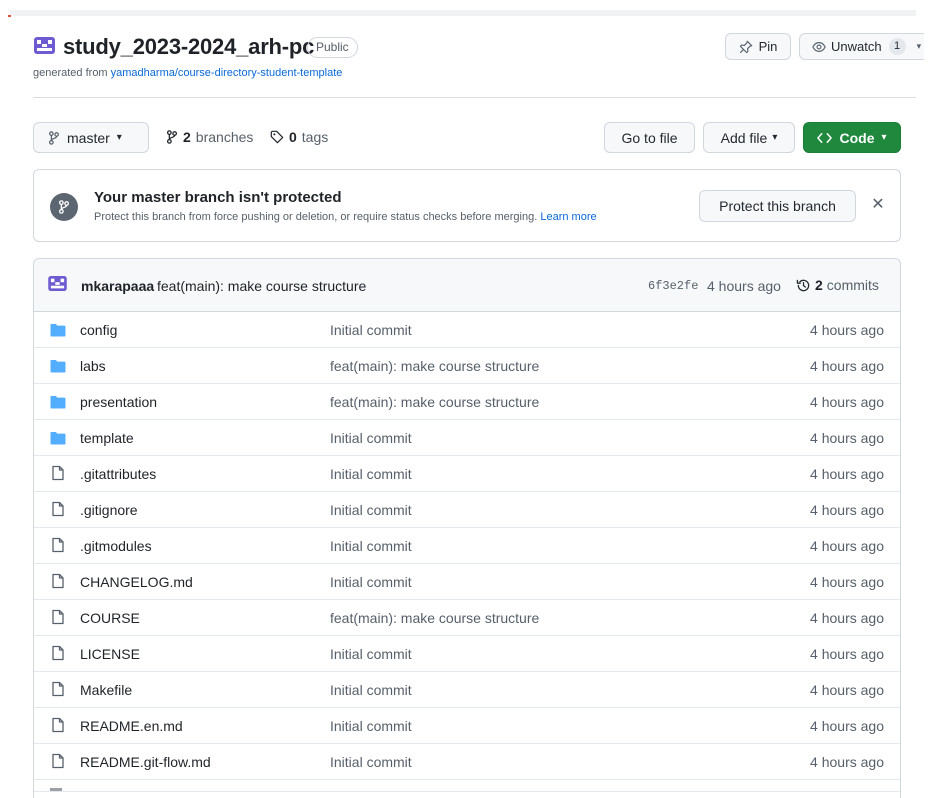 Image resolution: width=930 pixels, height=798 pixels. I want to click on go-to-file-button: Go to file, so click(649, 137).